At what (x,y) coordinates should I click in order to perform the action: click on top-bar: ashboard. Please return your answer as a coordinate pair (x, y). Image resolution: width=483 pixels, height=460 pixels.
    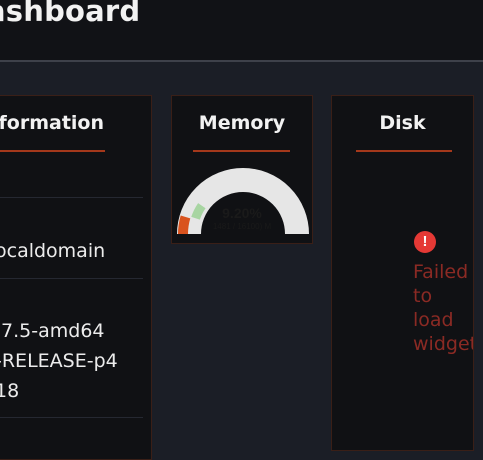
    Looking at the image, I should click on (241, 31).